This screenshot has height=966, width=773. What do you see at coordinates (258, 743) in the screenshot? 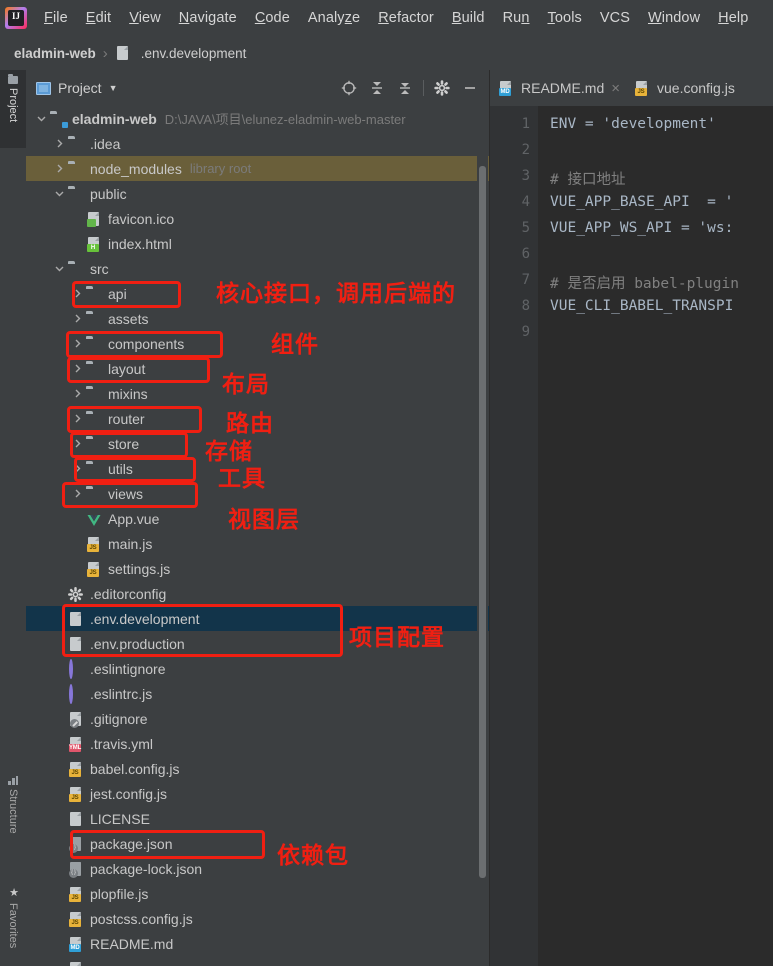
I see `tree-row-travis-yml: YML .travis.yml` at bounding box center [258, 743].